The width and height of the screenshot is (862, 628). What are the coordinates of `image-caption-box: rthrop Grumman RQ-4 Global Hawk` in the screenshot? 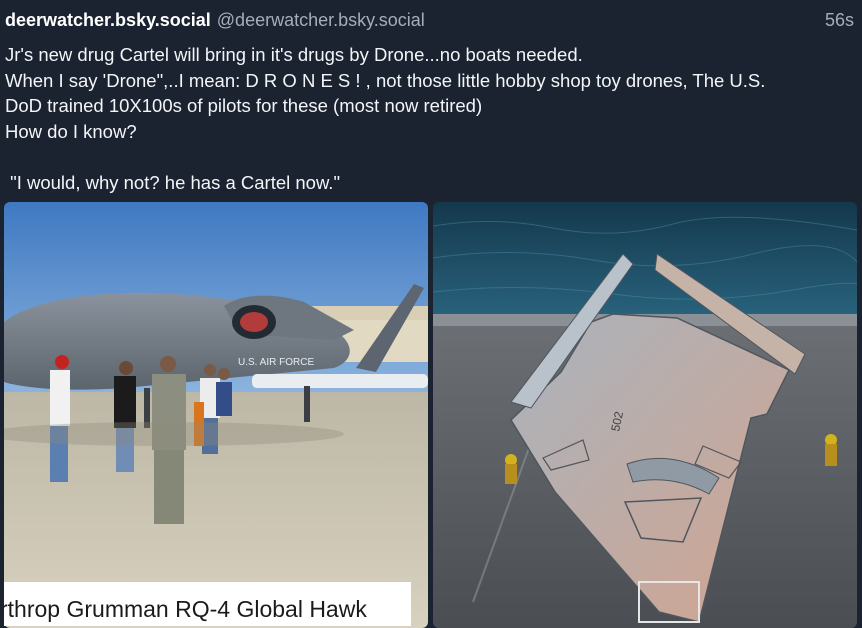 It's located at (207, 604).